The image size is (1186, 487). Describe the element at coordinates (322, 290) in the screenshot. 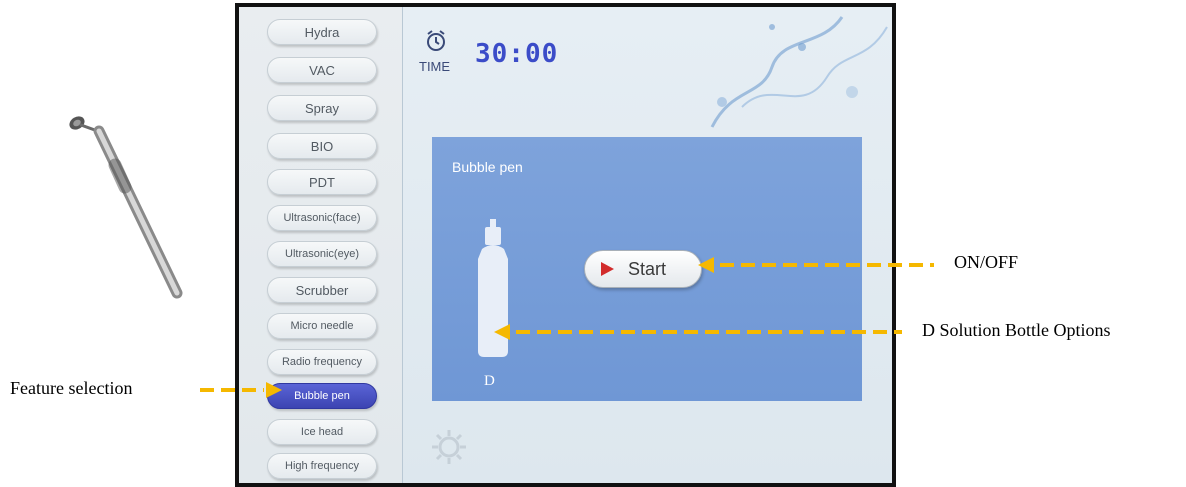

I see `feature-scrubber-button: Scrubber` at that location.